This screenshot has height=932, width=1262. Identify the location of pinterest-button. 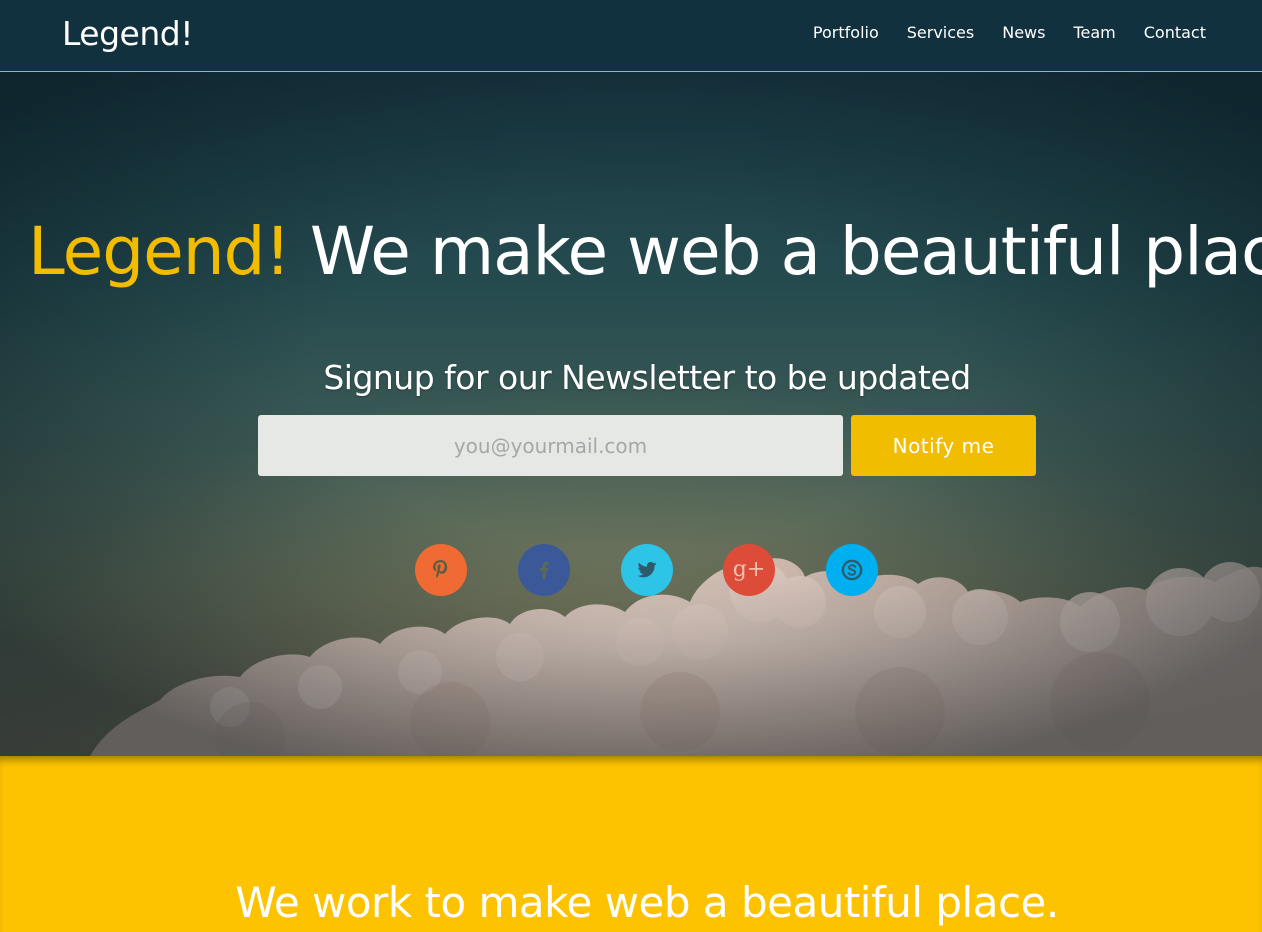
(441, 570).